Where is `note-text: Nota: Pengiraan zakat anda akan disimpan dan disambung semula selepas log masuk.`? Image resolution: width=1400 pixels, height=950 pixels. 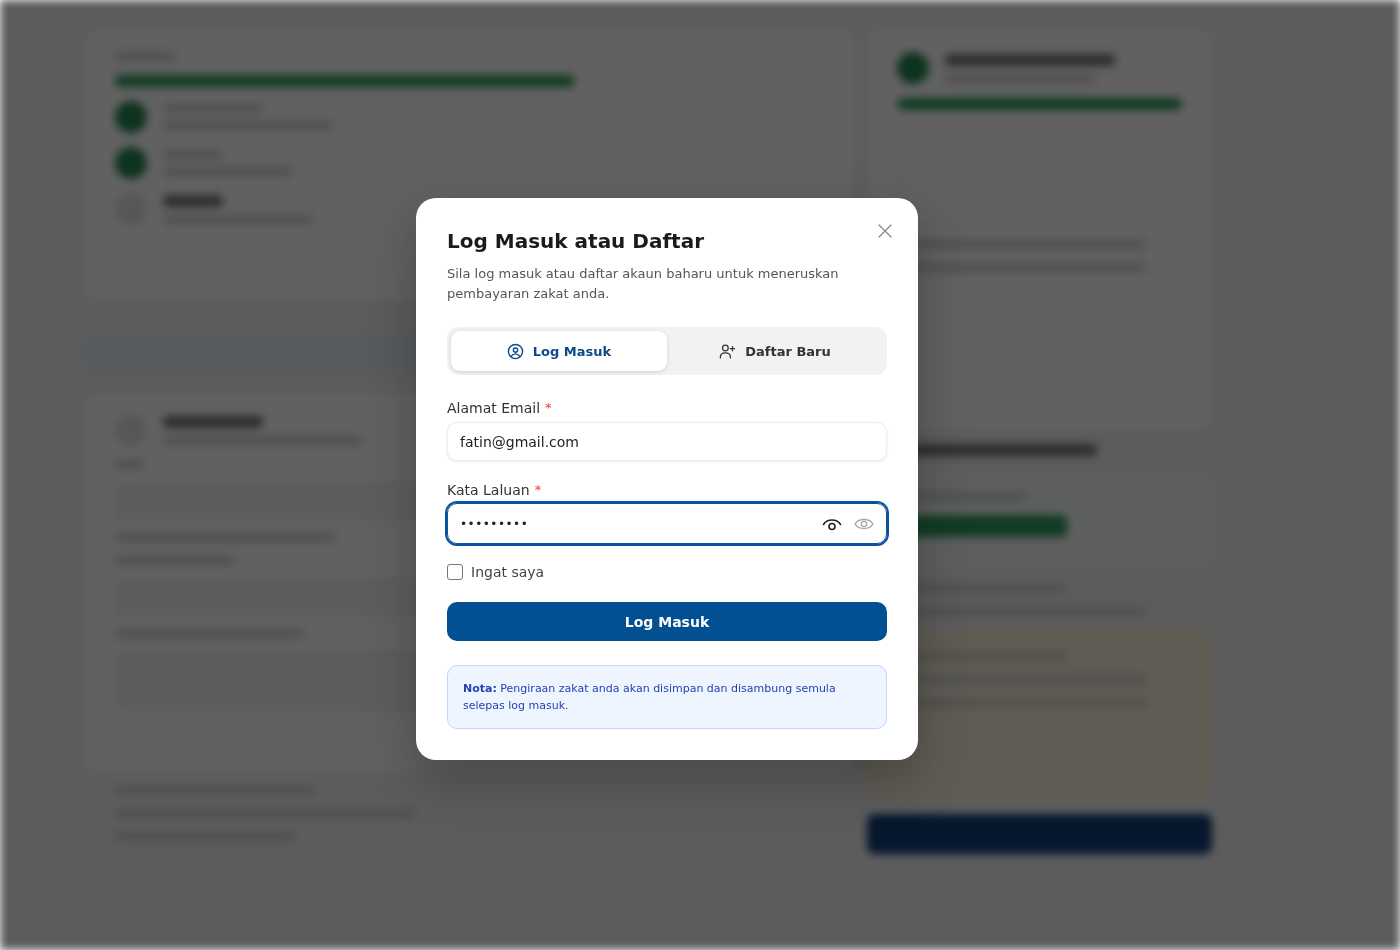
note-text: Nota: Pengiraan zakat anda akan disimpan dan disambung semula selepas log masuk. is located at coordinates (650, 697).